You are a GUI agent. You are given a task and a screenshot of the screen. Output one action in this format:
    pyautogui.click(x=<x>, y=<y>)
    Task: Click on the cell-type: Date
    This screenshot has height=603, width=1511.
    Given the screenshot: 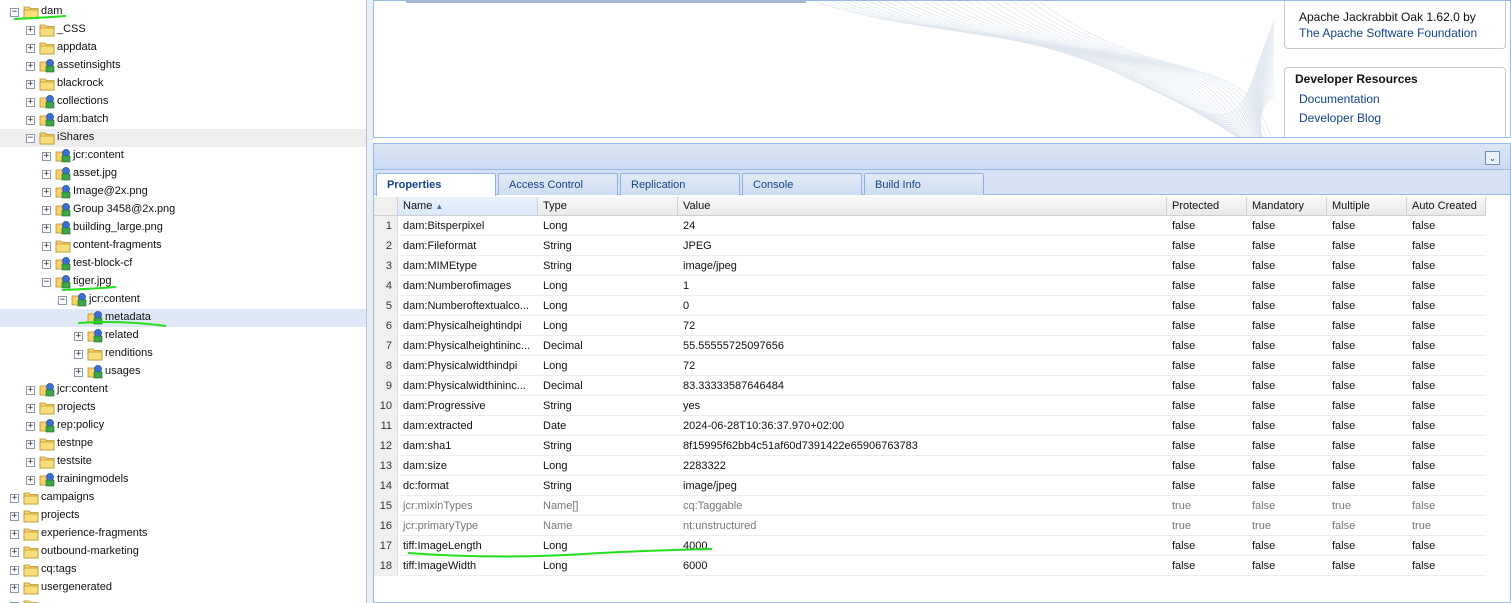 What is the action you would take?
    pyautogui.click(x=608, y=425)
    